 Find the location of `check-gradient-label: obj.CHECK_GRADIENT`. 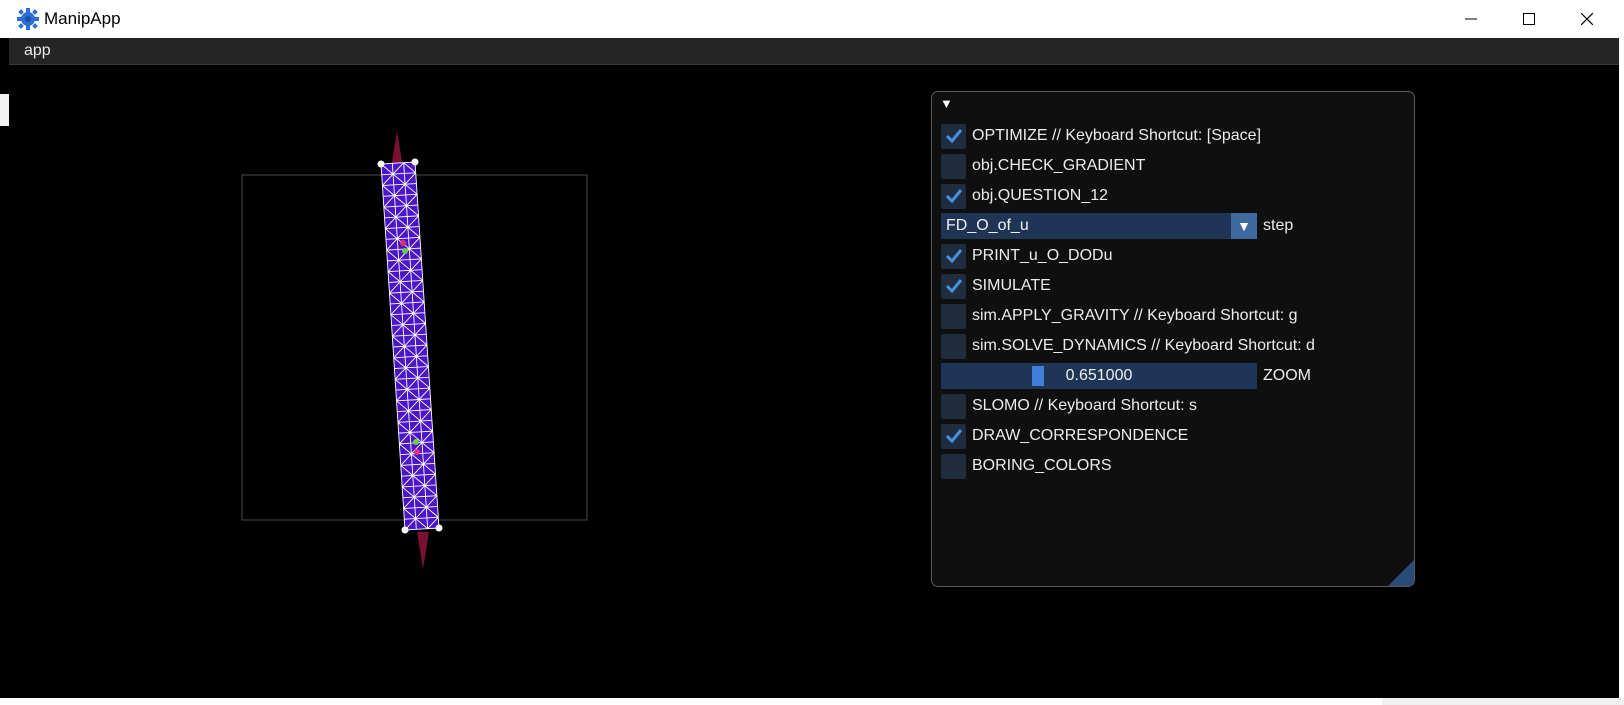

check-gradient-label: obj.CHECK_GRADIENT is located at coordinates (1059, 165).